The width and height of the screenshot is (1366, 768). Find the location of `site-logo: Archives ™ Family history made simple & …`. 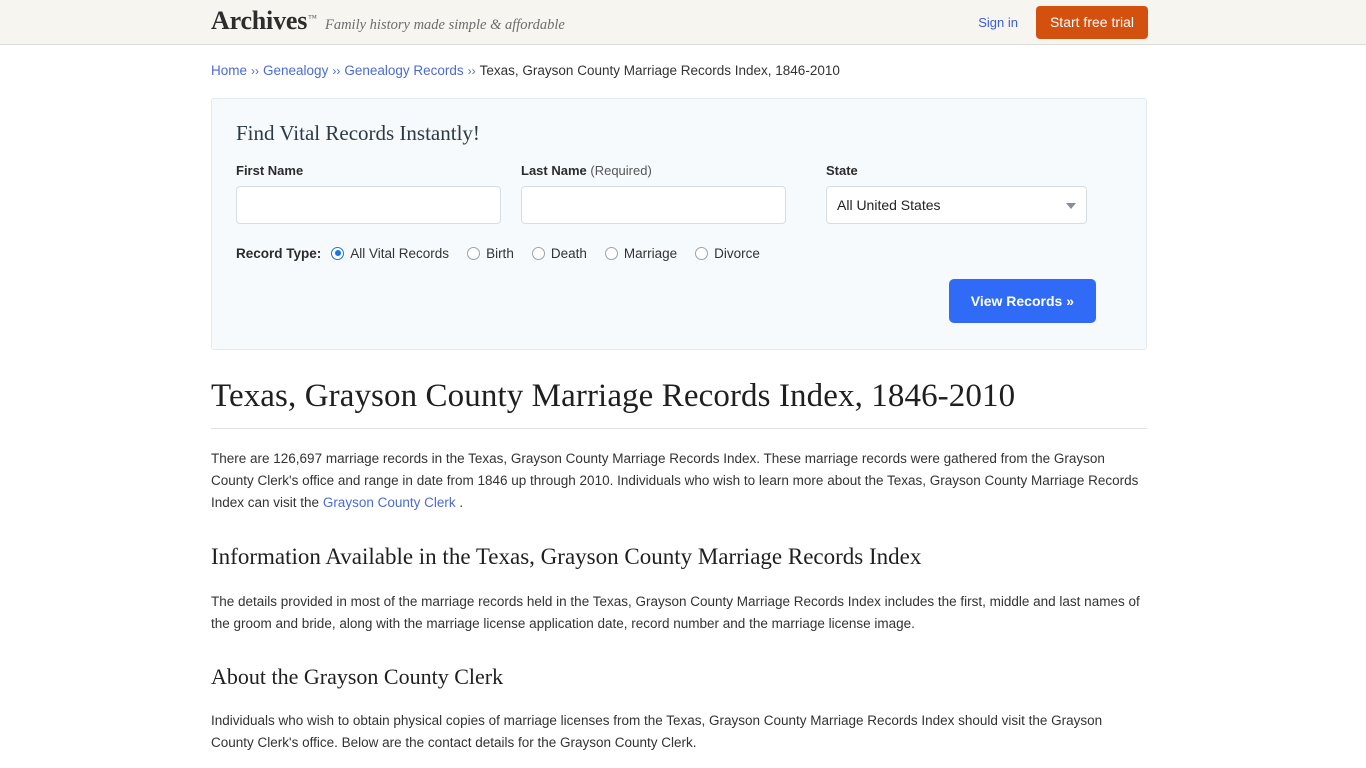

site-logo: Archives ™ Family history made simple & … is located at coordinates (388, 21).